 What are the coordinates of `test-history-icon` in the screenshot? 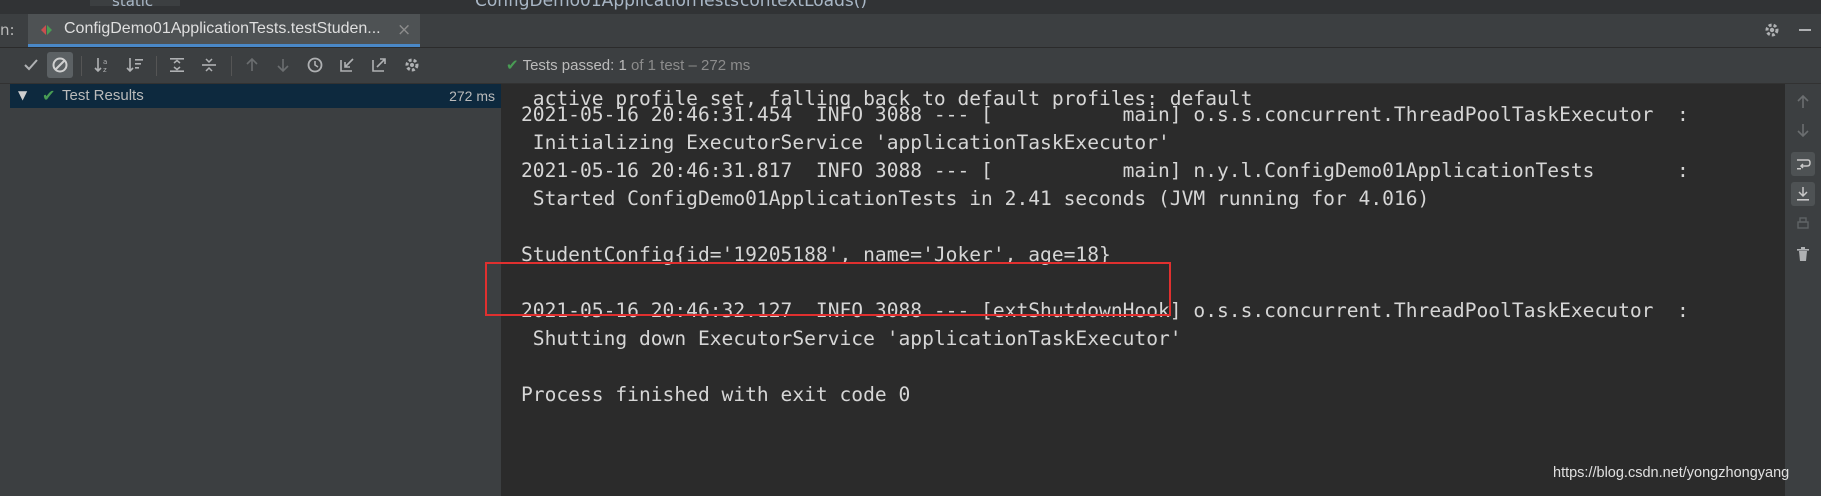 It's located at (315, 65).